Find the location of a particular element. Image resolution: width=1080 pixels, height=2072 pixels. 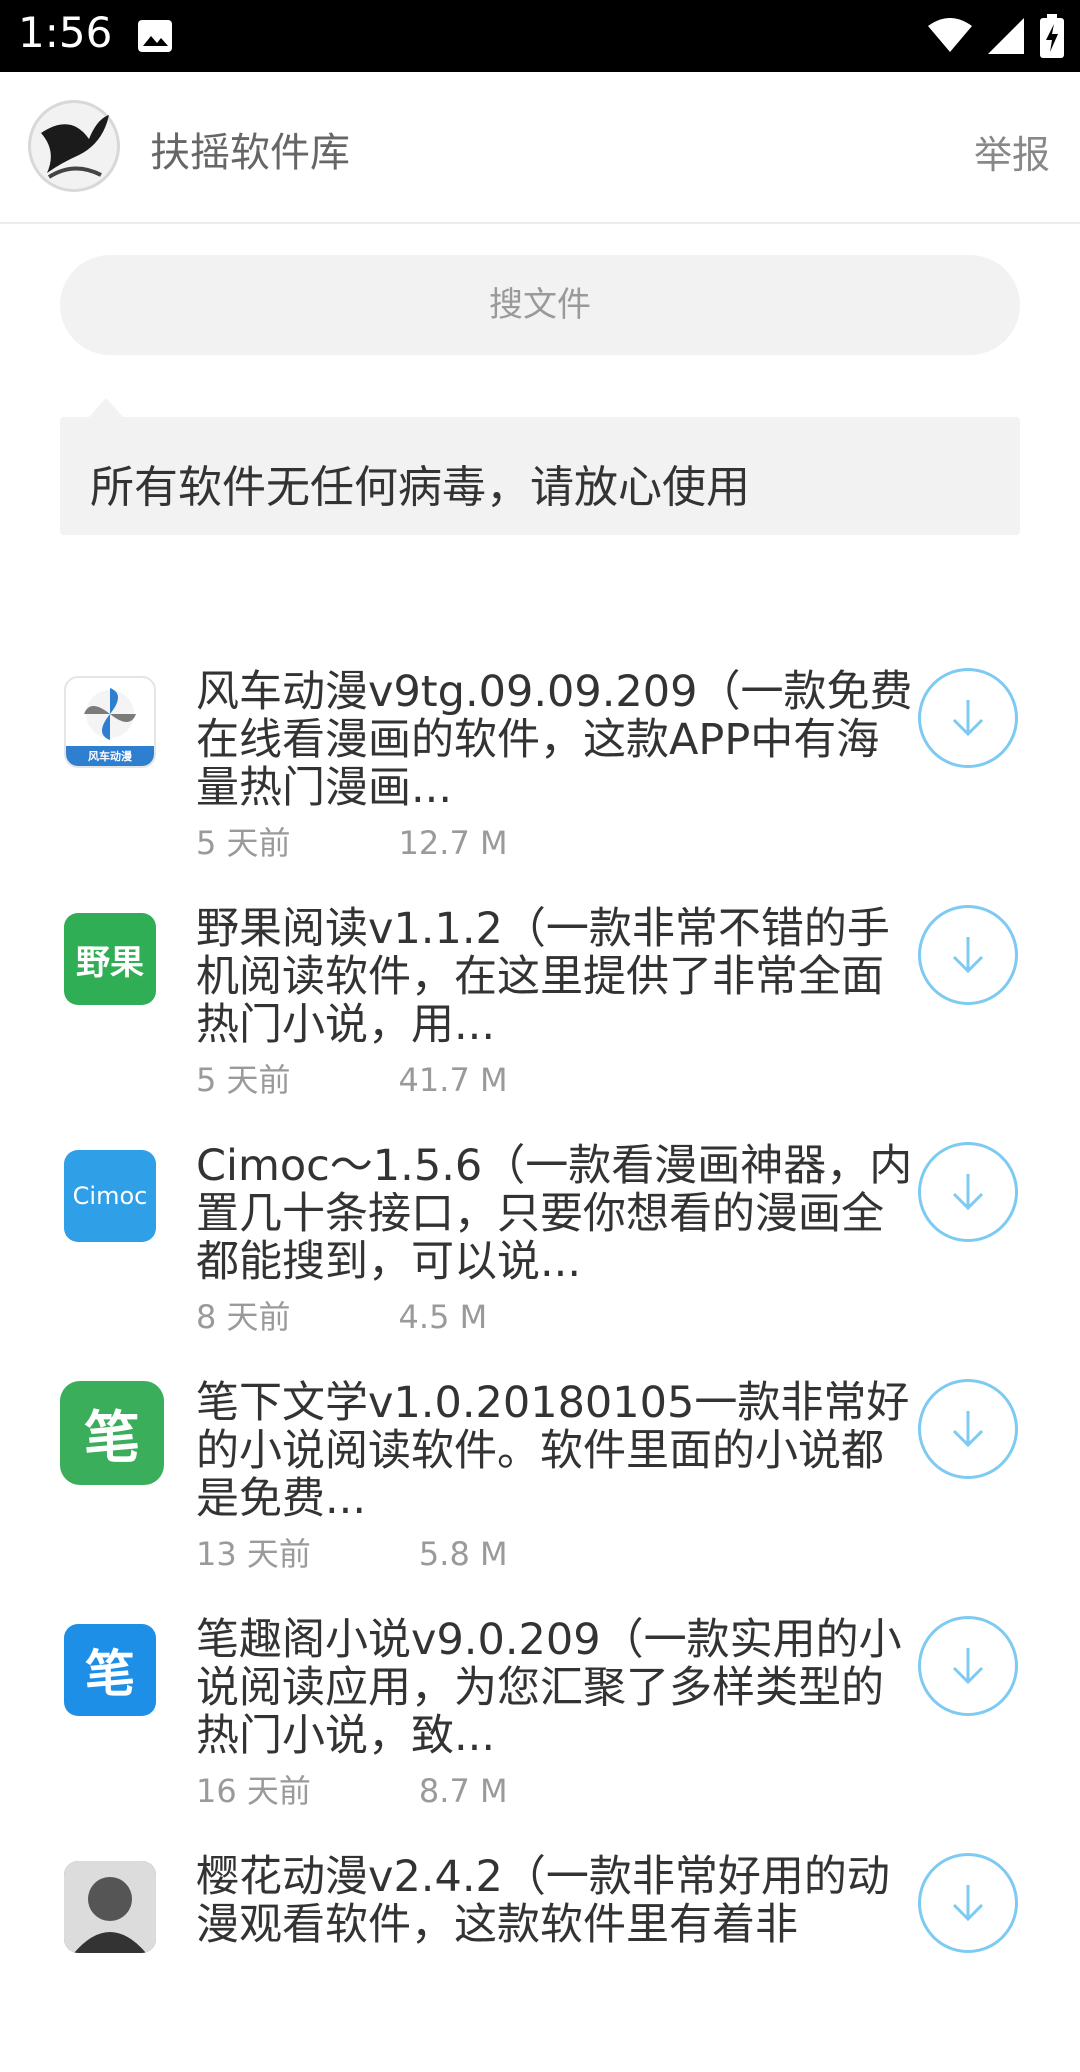

icon-text: 野果 is located at coordinates (110, 962).